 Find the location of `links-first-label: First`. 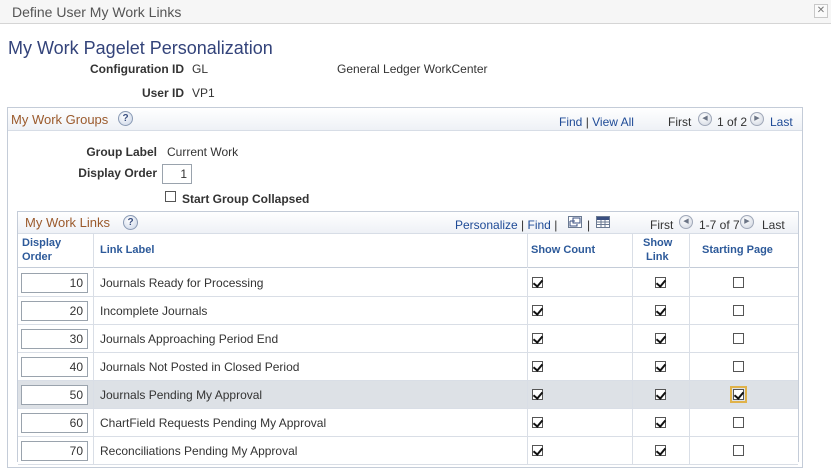

links-first-label: First is located at coordinates (662, 225).